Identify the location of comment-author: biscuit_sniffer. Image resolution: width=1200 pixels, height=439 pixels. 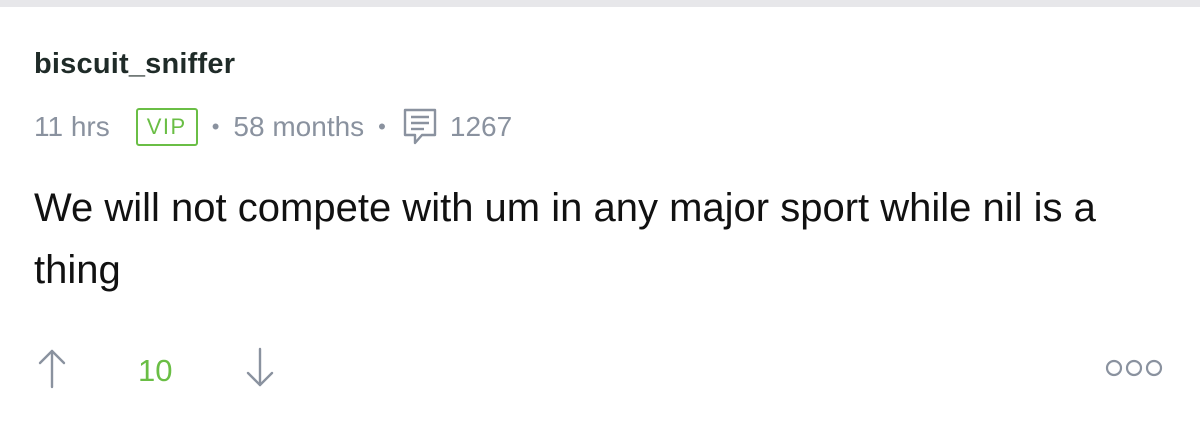
(134, 64).